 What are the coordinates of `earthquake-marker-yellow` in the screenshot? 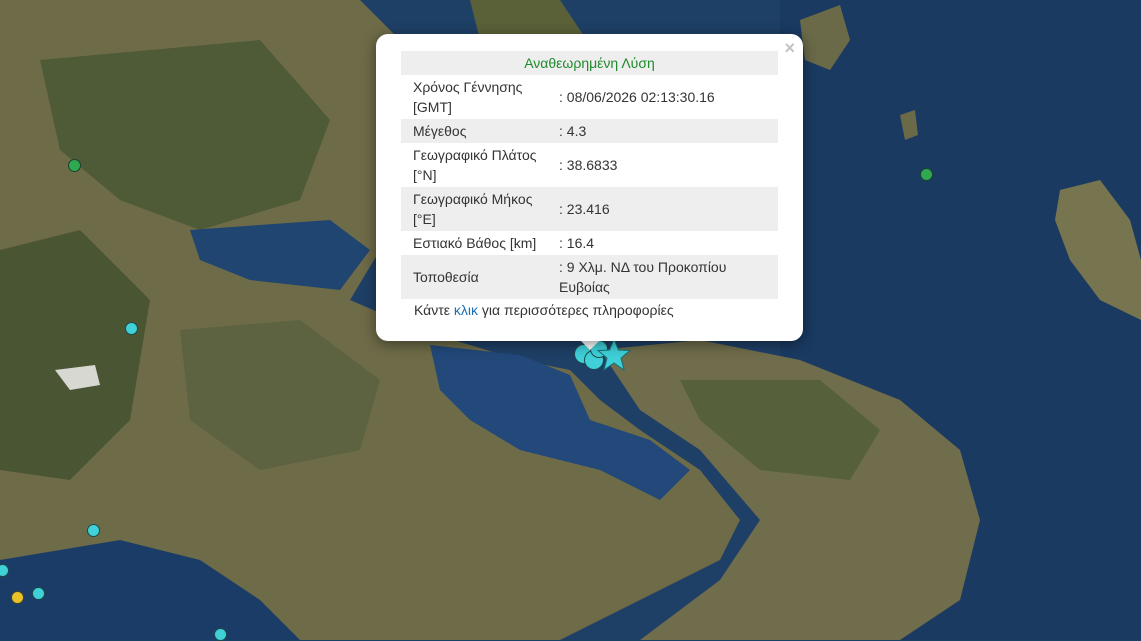 It's located at (17, 597).